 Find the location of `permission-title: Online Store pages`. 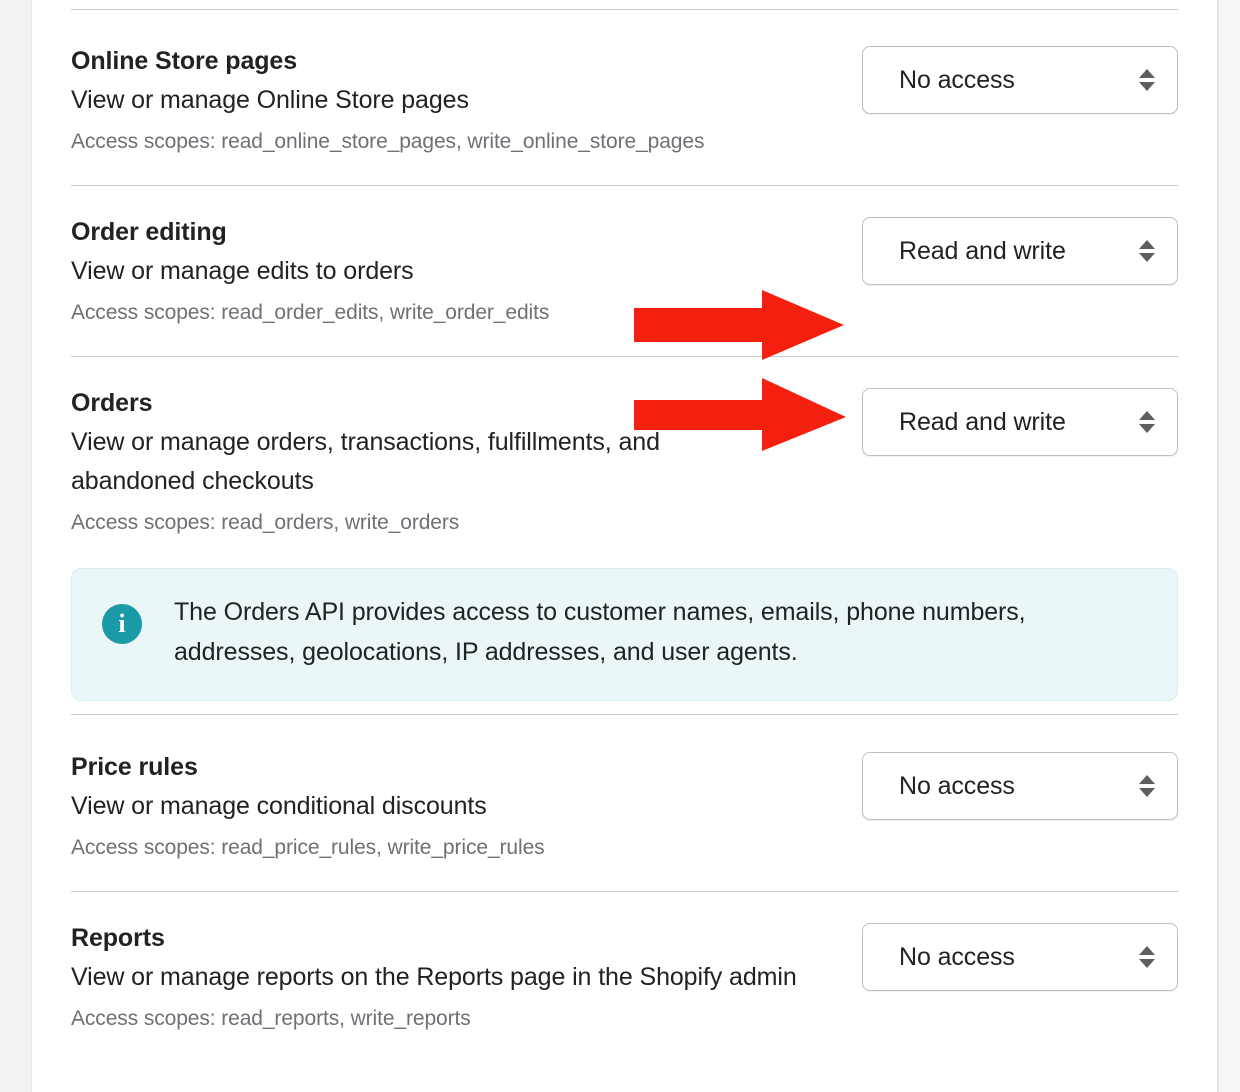

permission-title: Online Store pages is located at coordinates (184, 61).